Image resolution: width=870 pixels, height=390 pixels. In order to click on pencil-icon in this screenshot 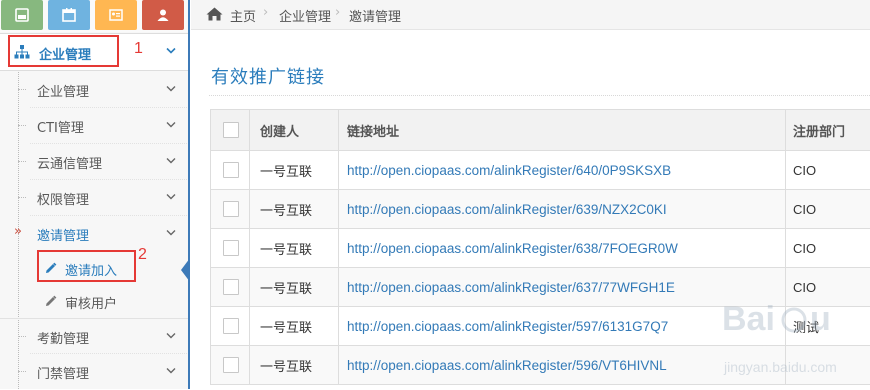, I will do `click(50, 301)`.